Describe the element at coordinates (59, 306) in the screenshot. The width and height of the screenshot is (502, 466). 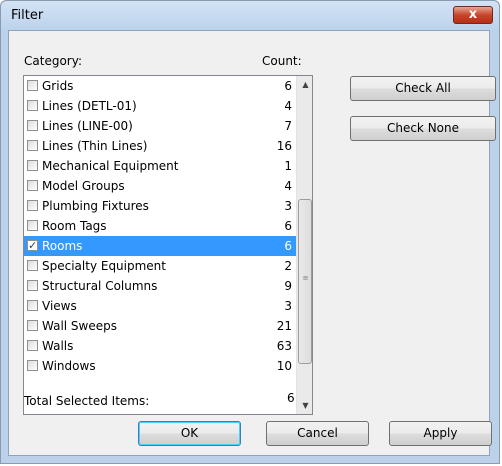
I see `item-name: Views` at that location.